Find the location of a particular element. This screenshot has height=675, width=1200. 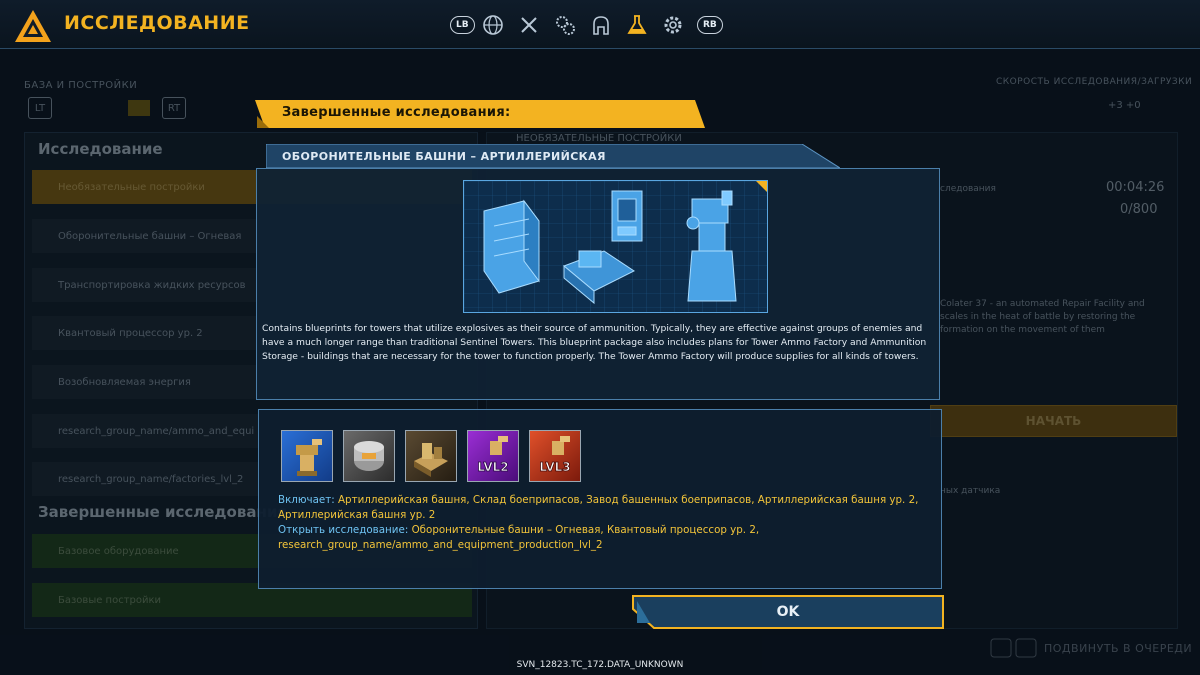

blueprint-image is located at coordinates (615, 246).